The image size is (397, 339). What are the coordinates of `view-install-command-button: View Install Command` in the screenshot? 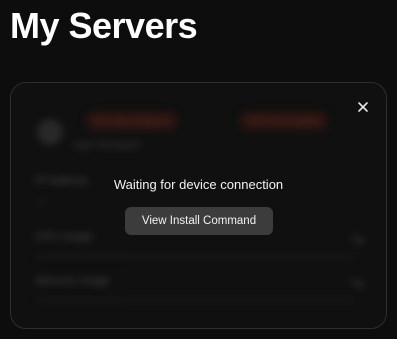 It's located at (199, 221).